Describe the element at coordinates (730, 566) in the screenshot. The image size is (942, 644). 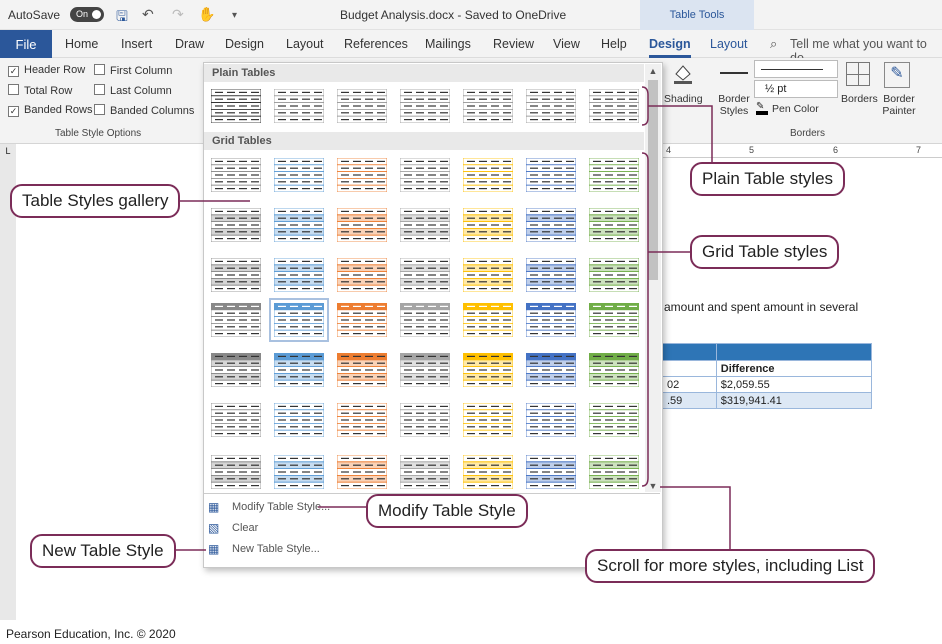
I see `callout-scroll-more: Scroll for more styles, including List` at that location.